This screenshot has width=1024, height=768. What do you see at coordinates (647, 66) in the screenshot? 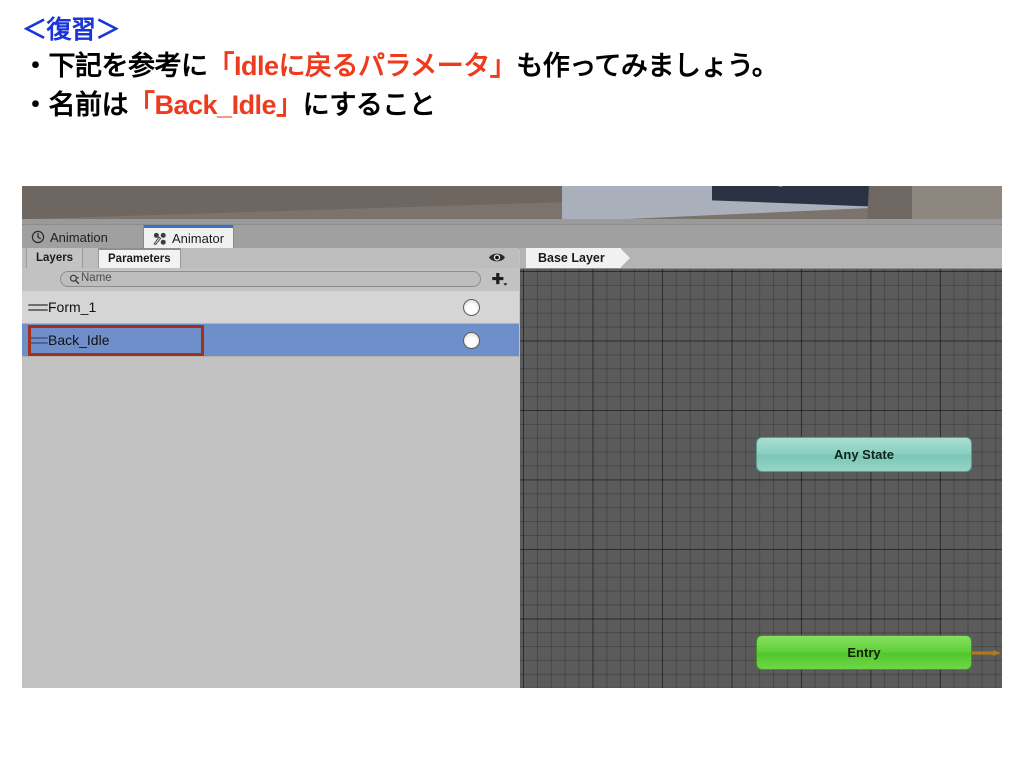
I see `bullet-1-part-3: も作ってみましょう。` at bounding box center [647, 66].